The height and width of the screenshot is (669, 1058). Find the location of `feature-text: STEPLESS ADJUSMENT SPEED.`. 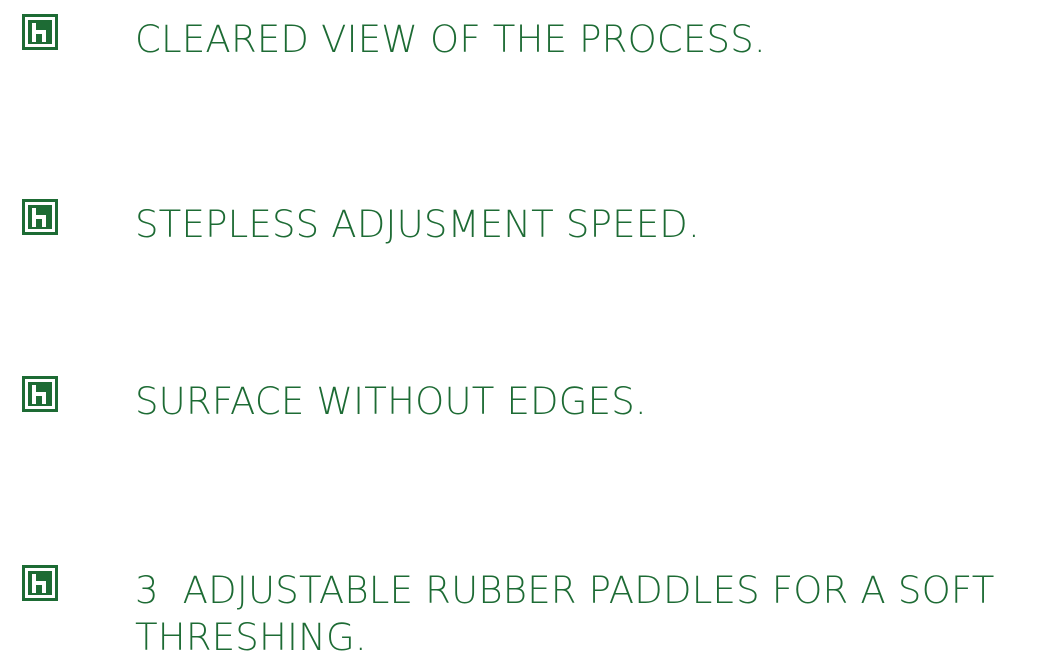

feature-text: STEPLESS ADJUSMENT SPEED. is located at coordinates (417, 224).